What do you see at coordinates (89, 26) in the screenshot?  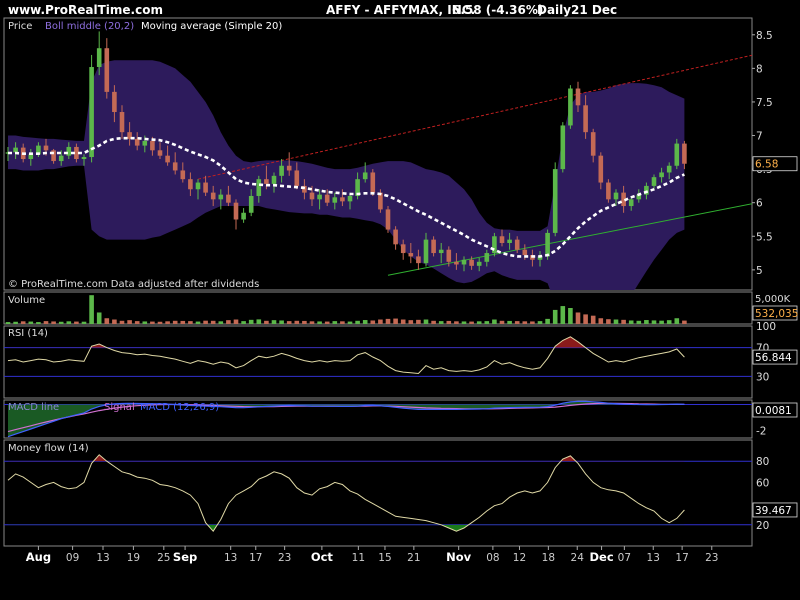 I see `legend-boll-middle: Boll middle (20,2)` at bounding box center [89, 26].